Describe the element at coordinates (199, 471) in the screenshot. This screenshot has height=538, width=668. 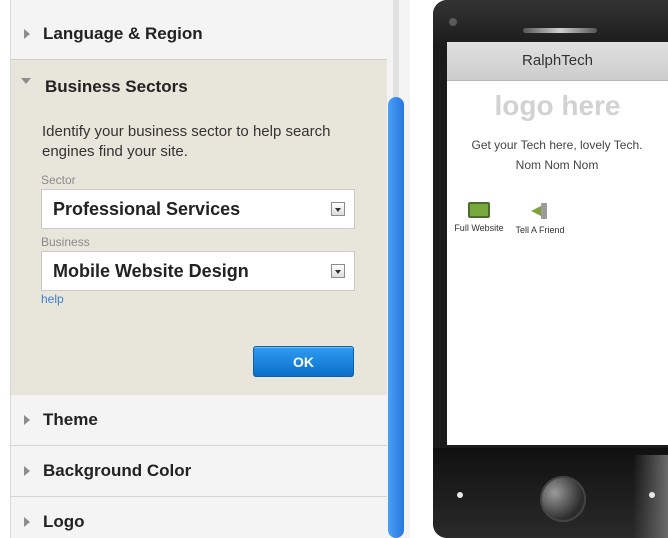
I see `accordion-background-color: Background Color` at that location.